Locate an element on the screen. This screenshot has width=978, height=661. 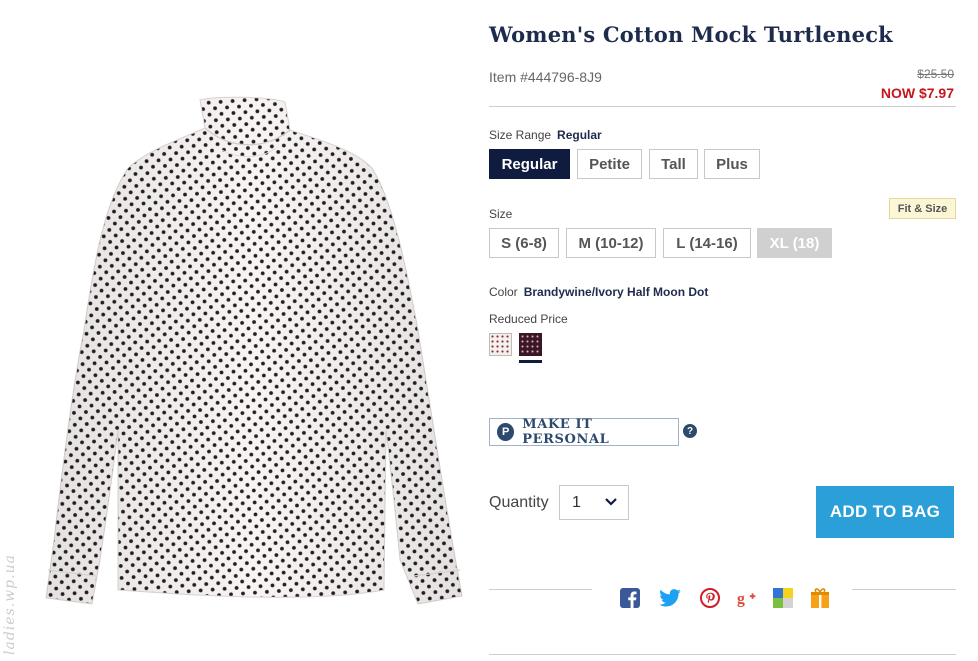
make-it-personal-label: MAKE IT PERSONAL is located at coordinates (566, 432).